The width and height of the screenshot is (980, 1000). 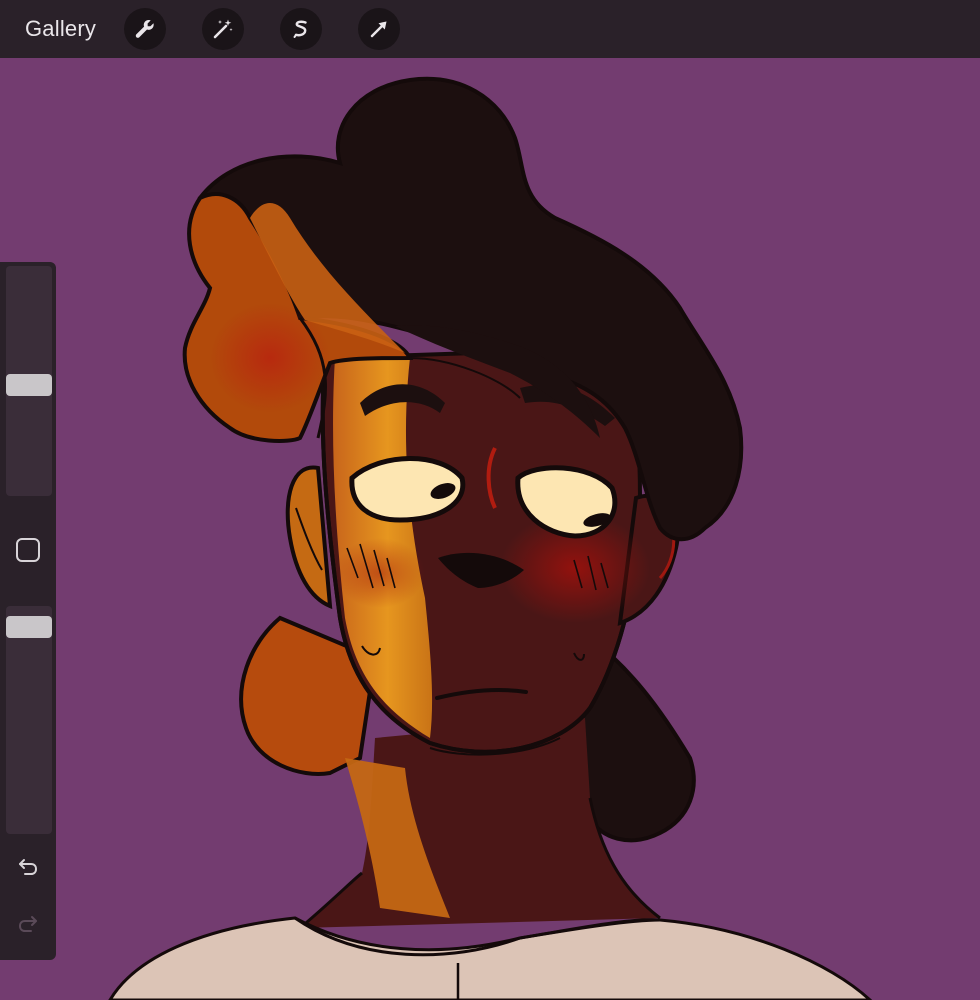 I want to click on top-toolbar: Gallery, so click(x=490, y=29).